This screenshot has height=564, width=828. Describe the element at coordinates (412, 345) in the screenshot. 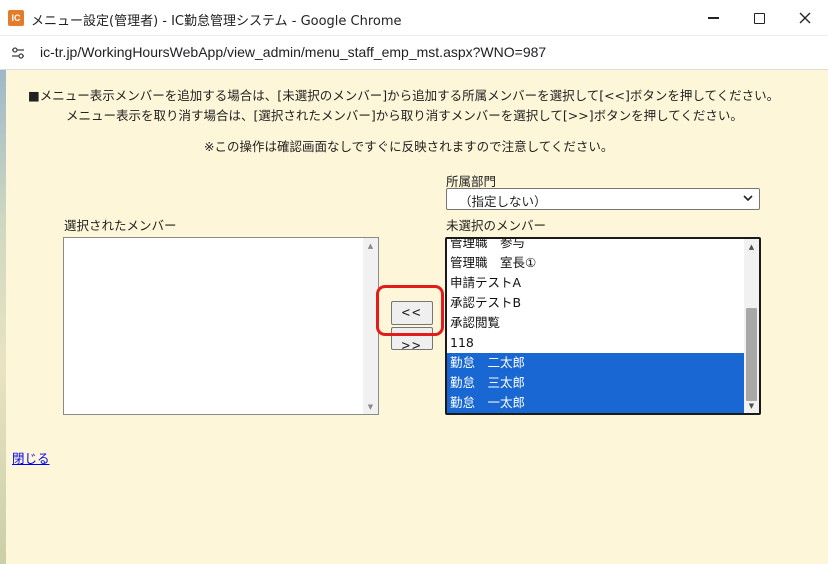

I see `remove-button-label: >>` at that location.